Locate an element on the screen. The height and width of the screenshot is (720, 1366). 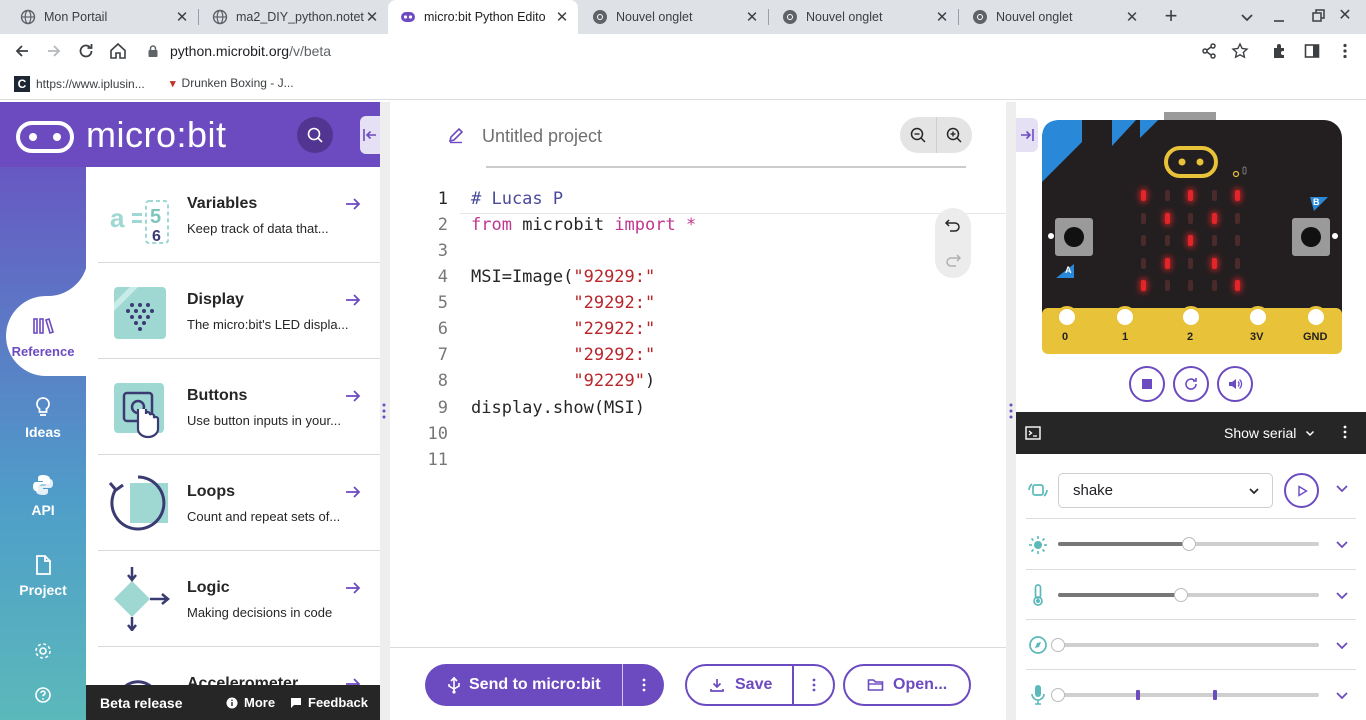
send-gesture-button is located at coordinates (1301, 490).